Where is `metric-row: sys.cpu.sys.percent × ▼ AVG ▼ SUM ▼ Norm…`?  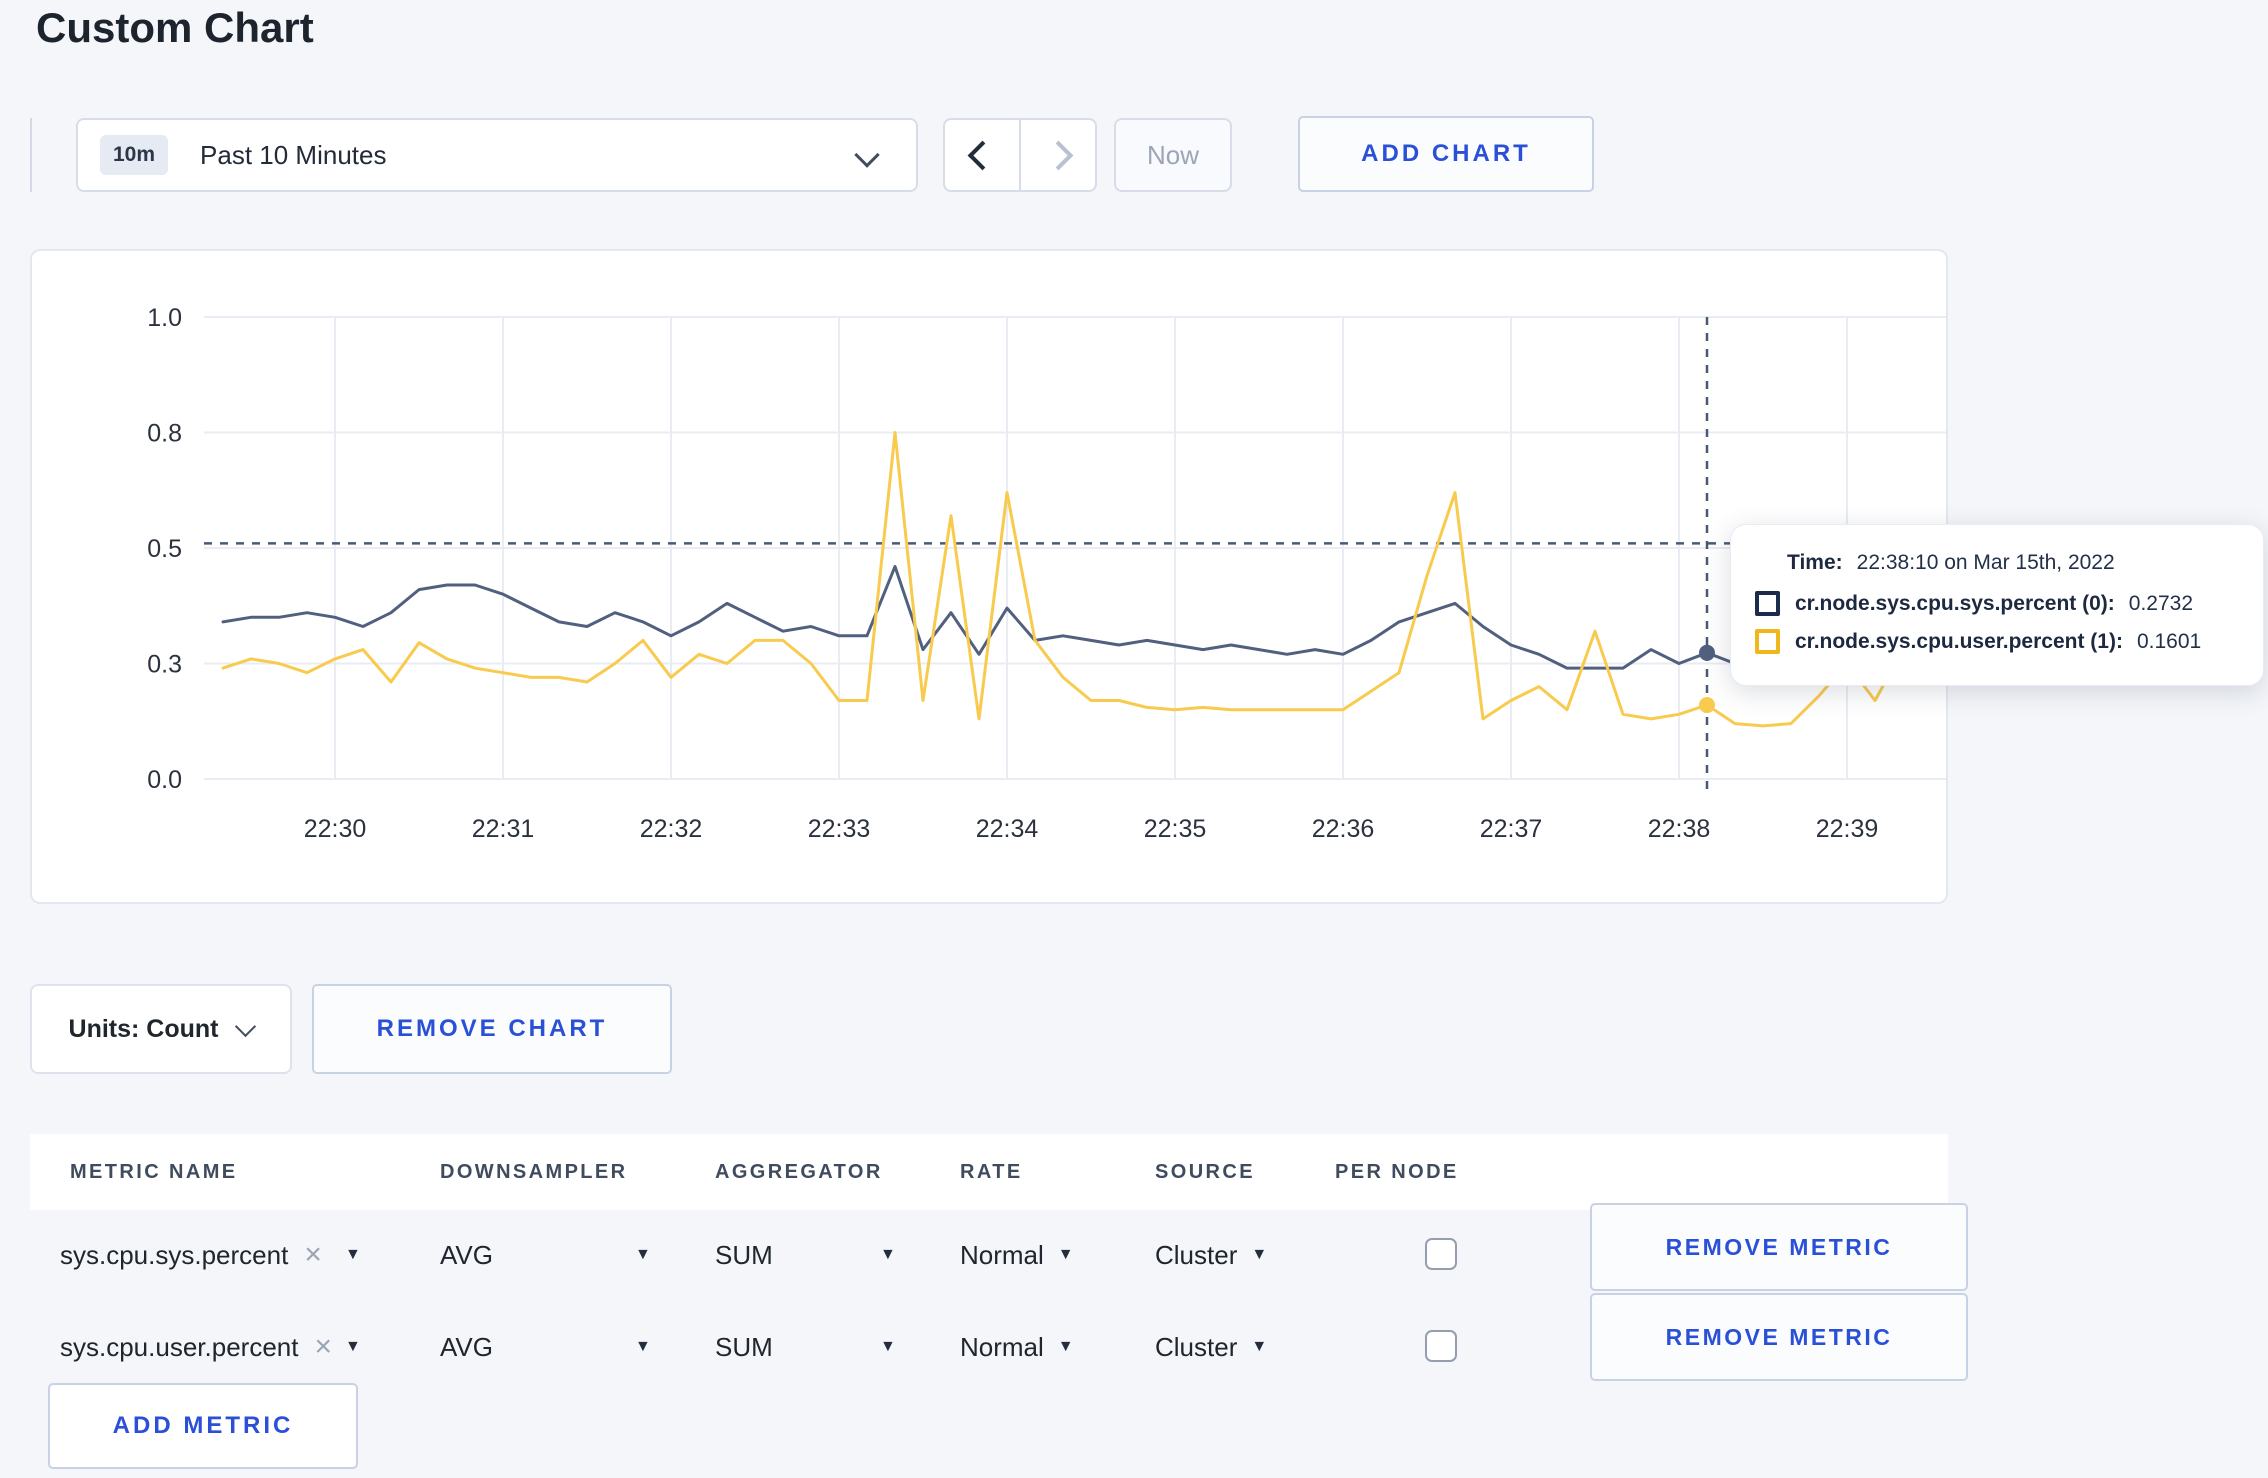
metric-row: sys.cpu.sys.percent × ▼ AVG ▼ SUM ▼ Norm… is located at coordinates (999, 1251).